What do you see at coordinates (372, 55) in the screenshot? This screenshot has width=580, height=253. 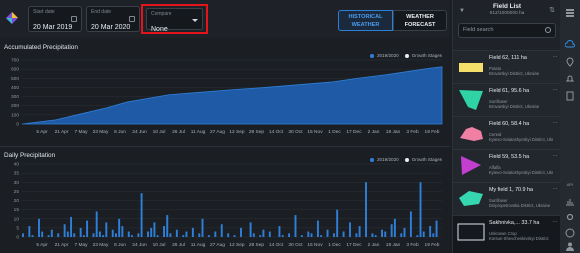 I see `series-dot-icon` at bounding box center [372, 55].